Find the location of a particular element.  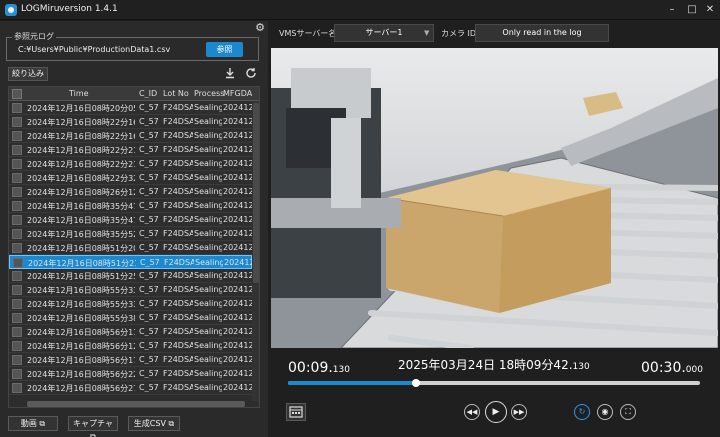

table-cell: 2024年12月16日08時51分25秒 is located at coordinates (81, 276).